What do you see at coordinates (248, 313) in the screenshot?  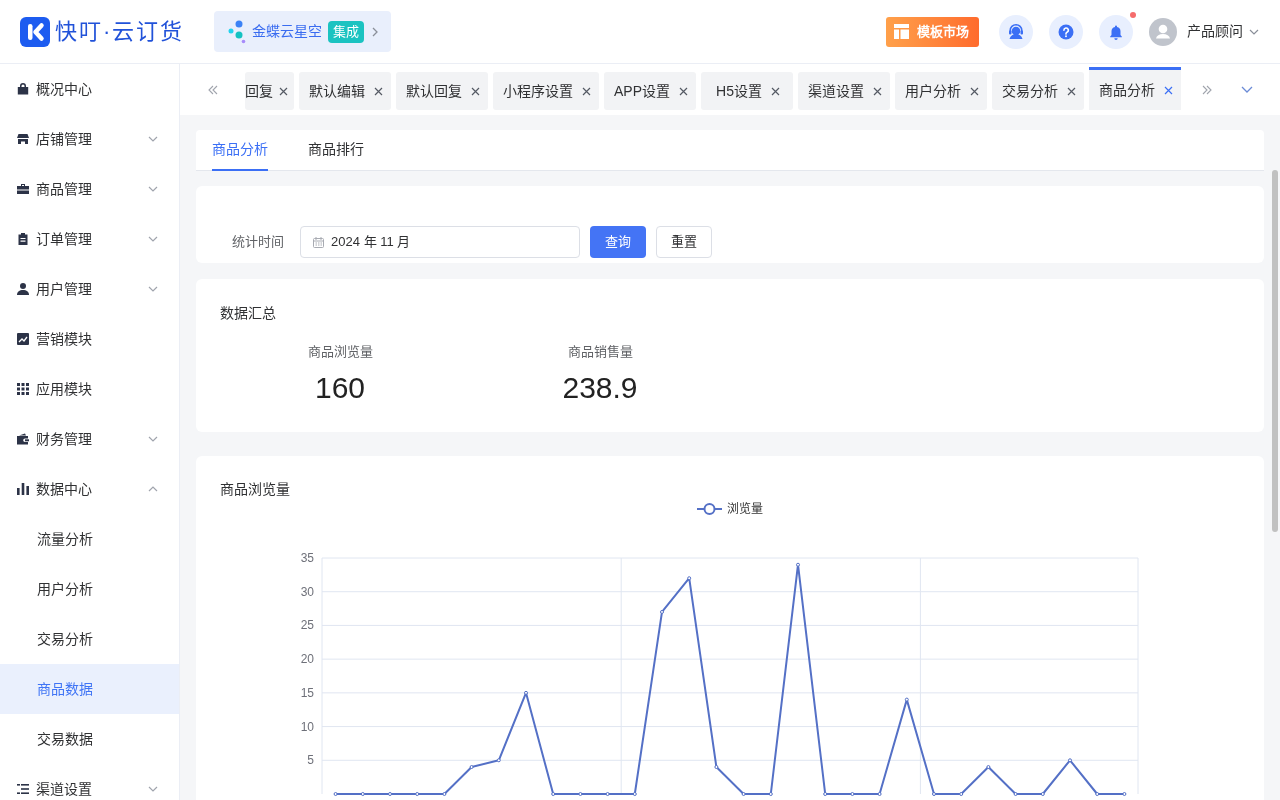 I see `summary-title: 数据汇总` at bounding box center [248, 313].